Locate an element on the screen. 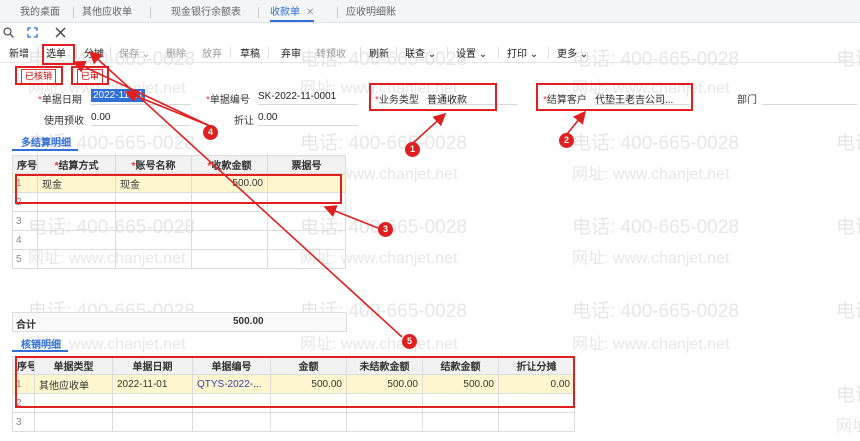 Image resolution: width=860 pixels, height=441 pixels. annotation-badge: 4 is located at coordinates (210, 132).